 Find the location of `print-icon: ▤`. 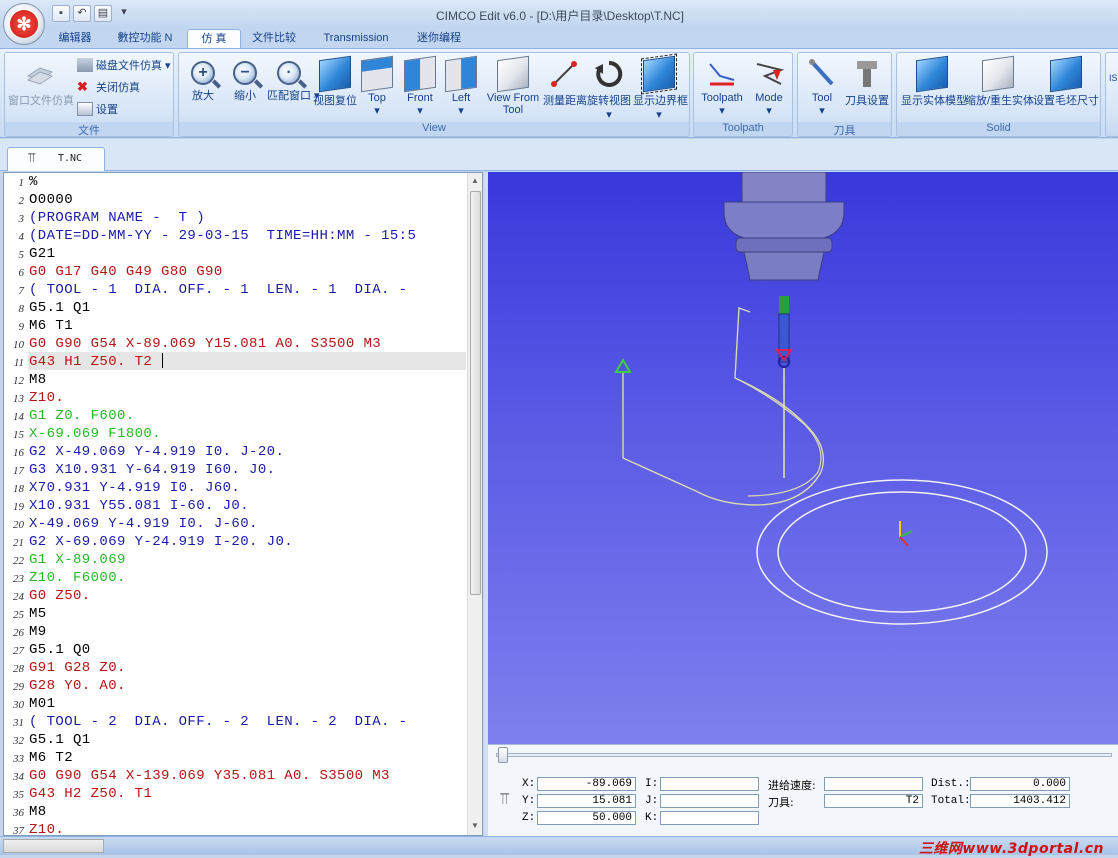

print-icon: ▤ is located at coordinates (103, 13).